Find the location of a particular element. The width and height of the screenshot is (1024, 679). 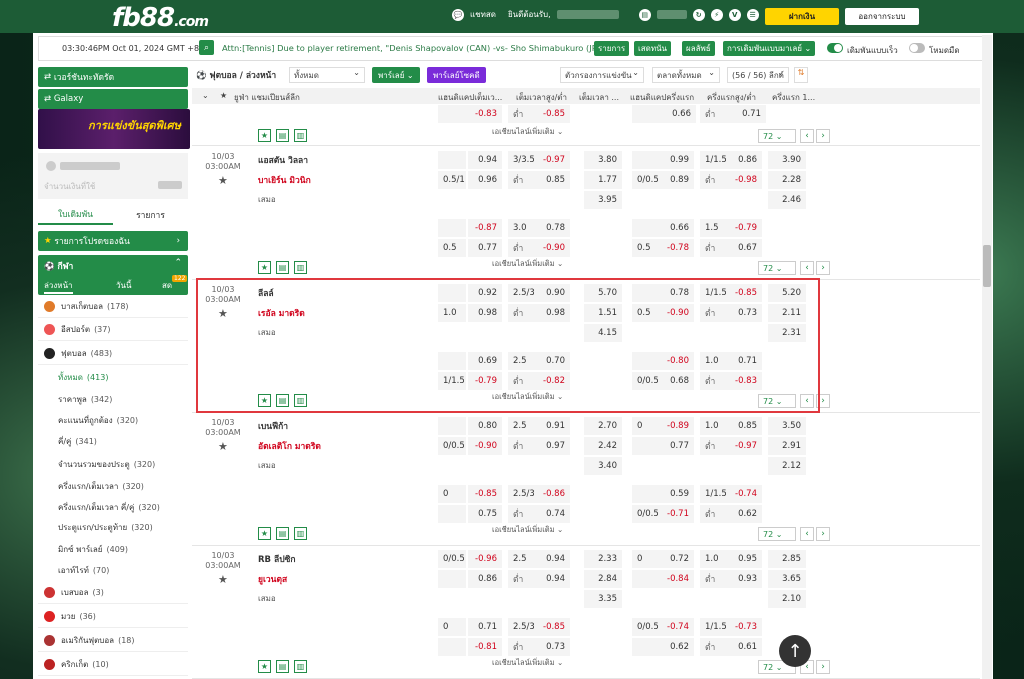

odds-cell: 0.93 is located at coordinates (744, 579).